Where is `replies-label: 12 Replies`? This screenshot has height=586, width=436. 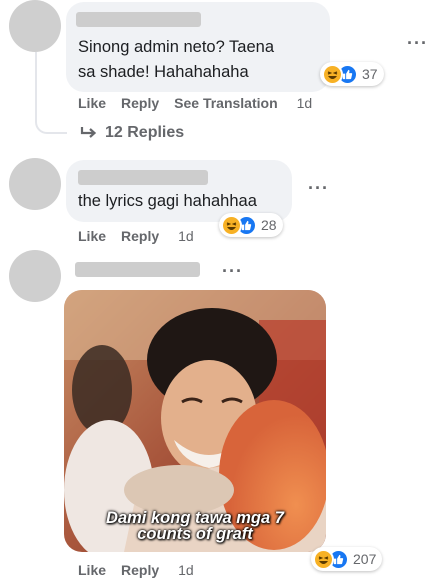
replies-label: 12 Replies is located at coordinates (145, 132).